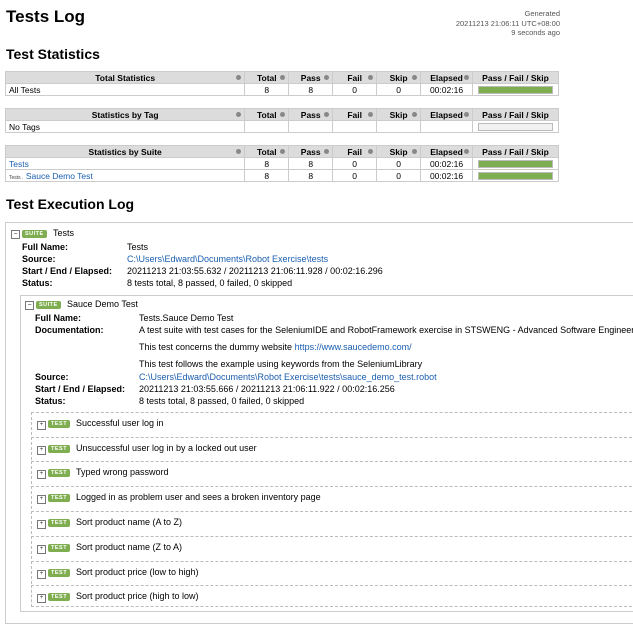  I want to click on label-documentation: Documentation:, so click(69, 330).